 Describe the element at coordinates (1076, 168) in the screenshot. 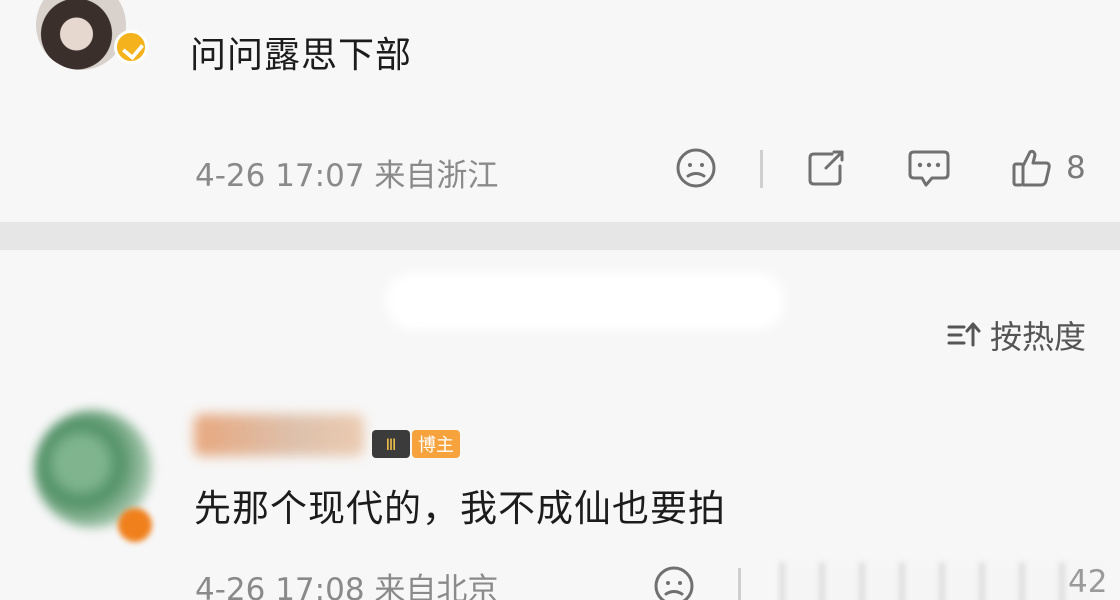

I see `like-count: 8` at that location.